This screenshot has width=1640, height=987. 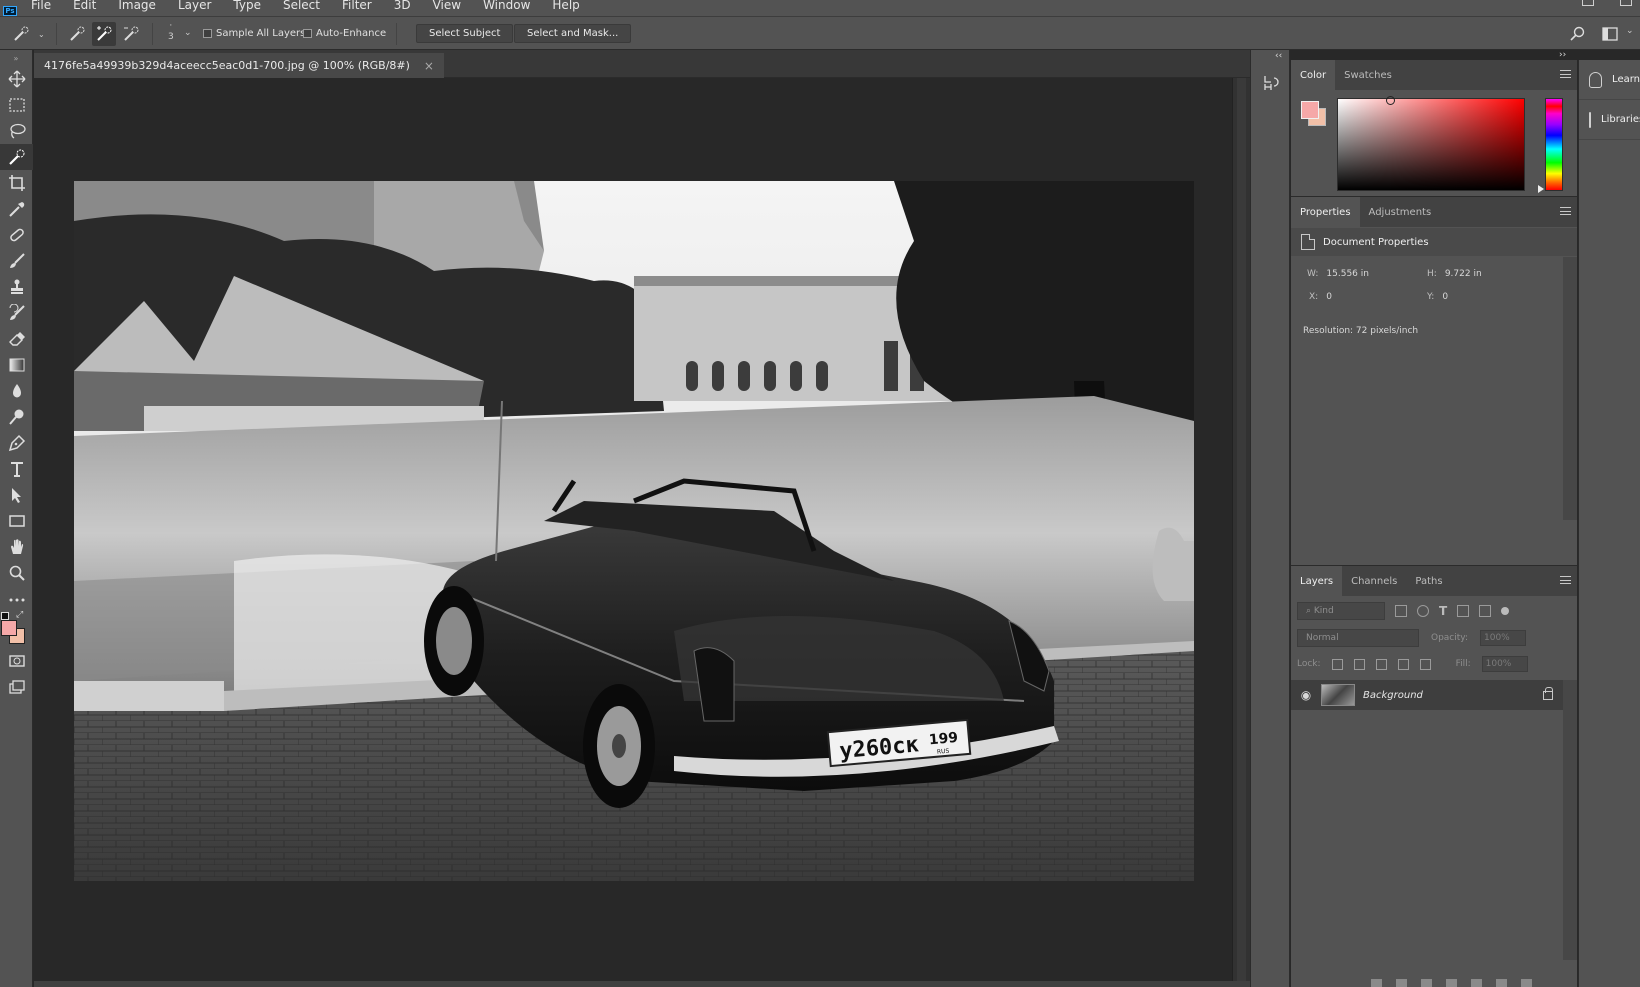 What do you see at coordinates (247, 5) in the screenshot?
I see `menu-type: Type` at bounding box center [247, 5].